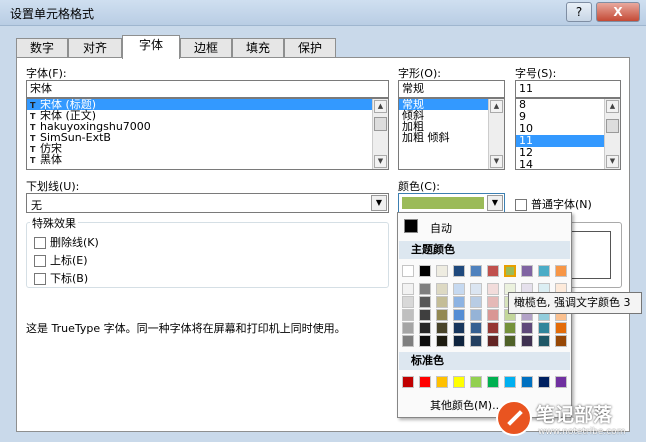 The width and height of the screenshot is (646, 442). What do you see at coordinates (151, 47) in the screenshot?
I see `tab-font: 字体` at bounding box center [151, 47].